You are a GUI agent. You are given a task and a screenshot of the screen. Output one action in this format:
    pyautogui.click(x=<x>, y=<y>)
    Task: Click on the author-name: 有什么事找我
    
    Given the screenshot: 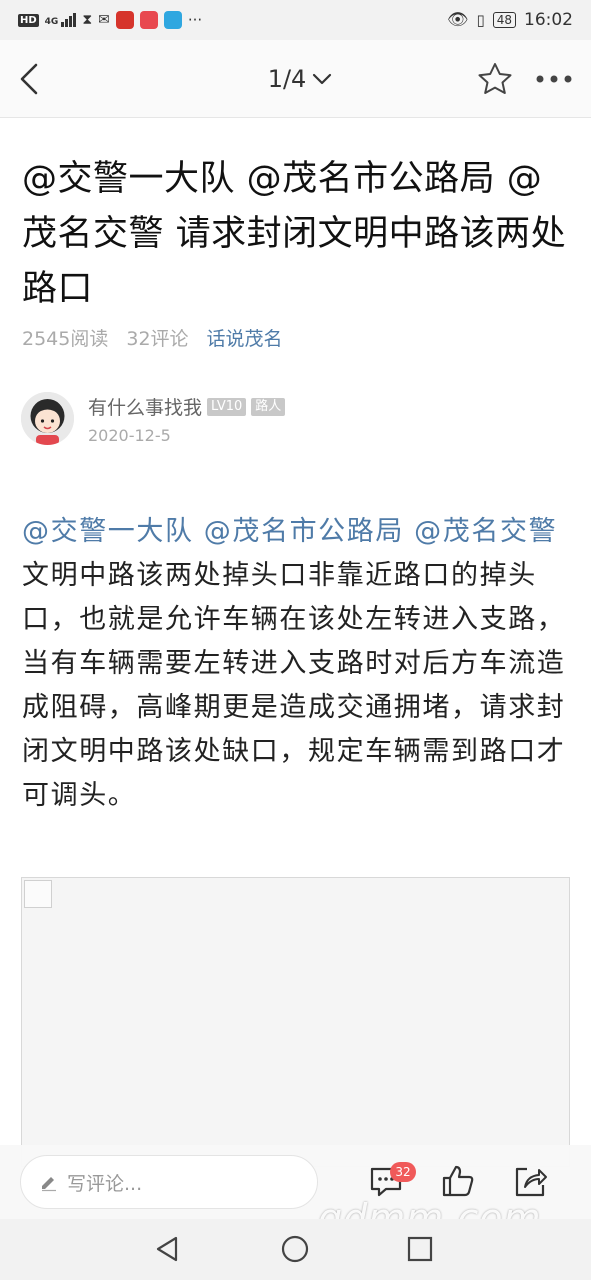 What is the action you would take?
    pyautogui.click(x=145, y=406)
    